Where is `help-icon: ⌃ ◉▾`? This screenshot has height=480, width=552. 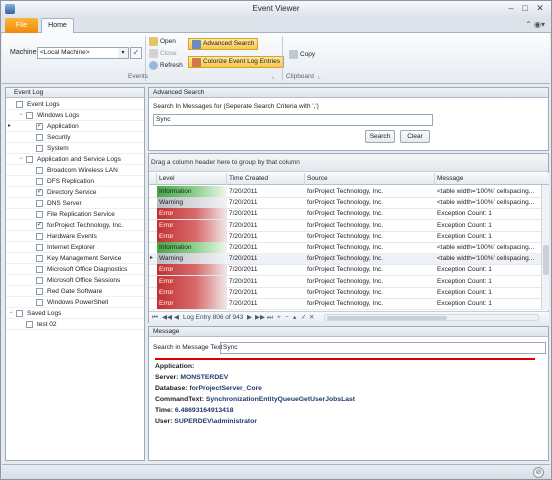 help-icon: ⌃ ◉▾ is located at coordinates (535, 24).